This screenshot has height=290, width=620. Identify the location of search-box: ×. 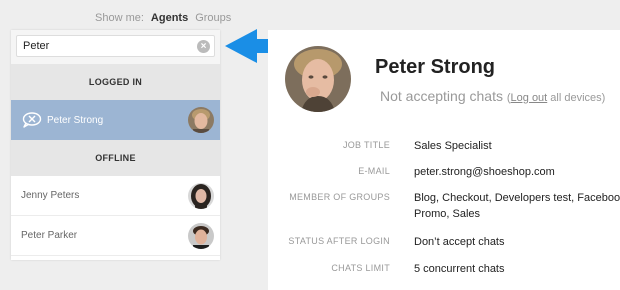
(115, 46).